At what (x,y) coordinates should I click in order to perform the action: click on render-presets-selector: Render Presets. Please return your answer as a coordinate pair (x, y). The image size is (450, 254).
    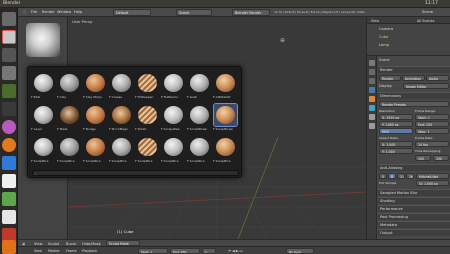
    Looking at the image, I should click on (414, 104).